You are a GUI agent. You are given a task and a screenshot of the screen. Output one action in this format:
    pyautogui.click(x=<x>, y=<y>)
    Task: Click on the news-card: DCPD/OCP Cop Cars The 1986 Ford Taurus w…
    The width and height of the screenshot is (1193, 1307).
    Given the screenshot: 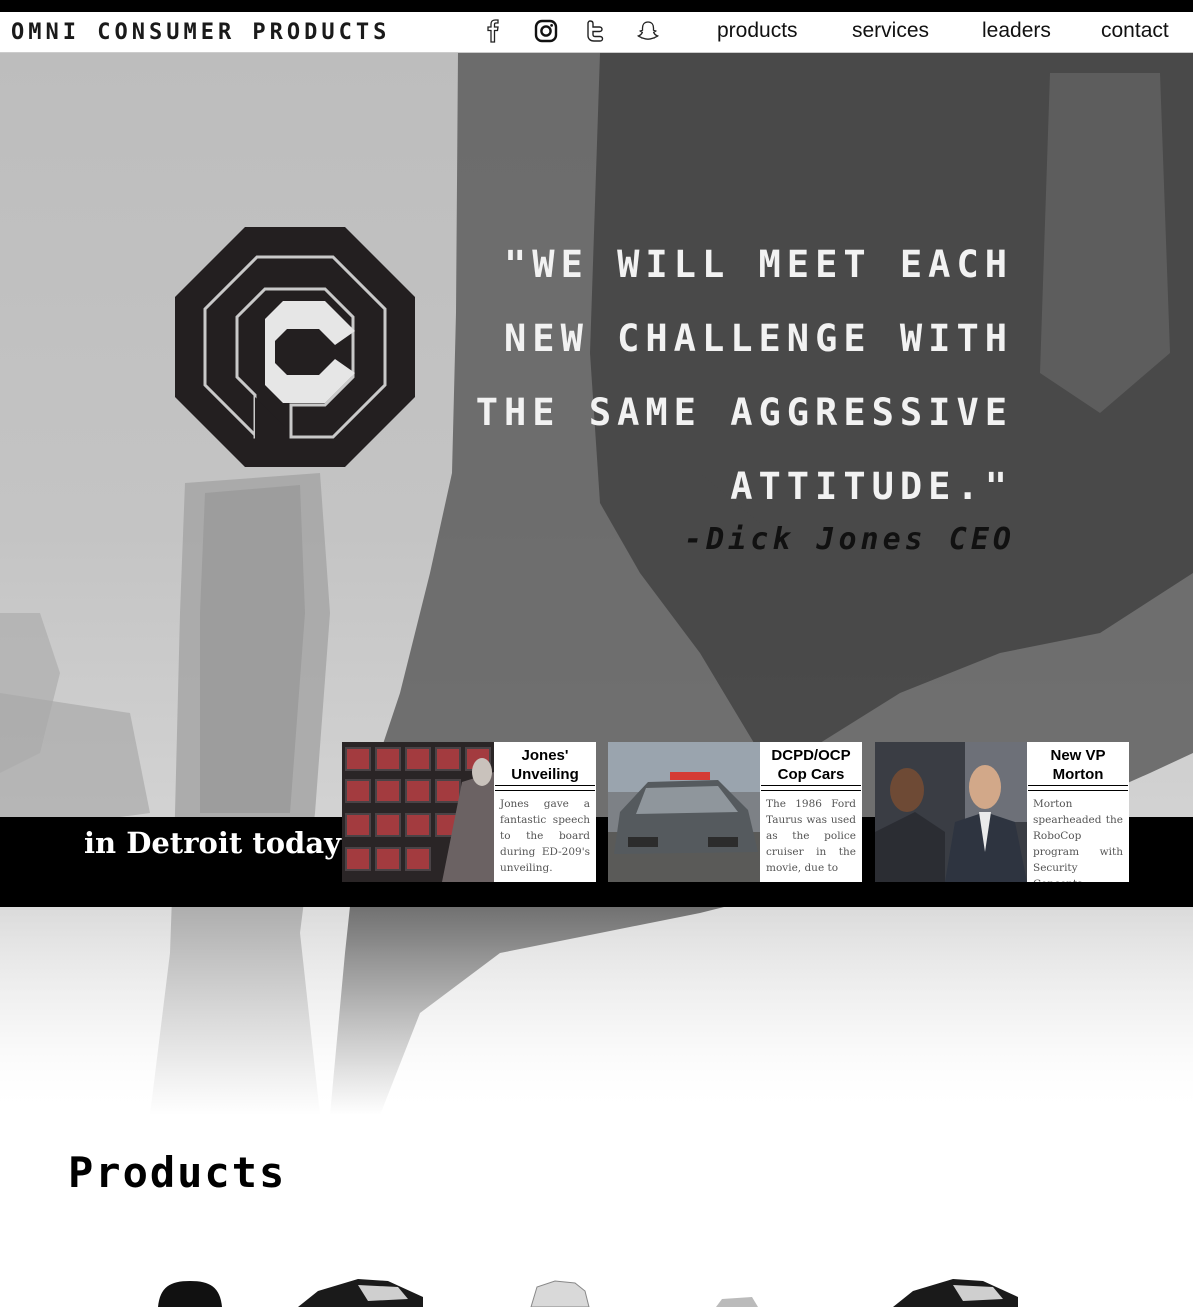 What is the action you would take?
    pyautogui.click(x=735, y=812)
    